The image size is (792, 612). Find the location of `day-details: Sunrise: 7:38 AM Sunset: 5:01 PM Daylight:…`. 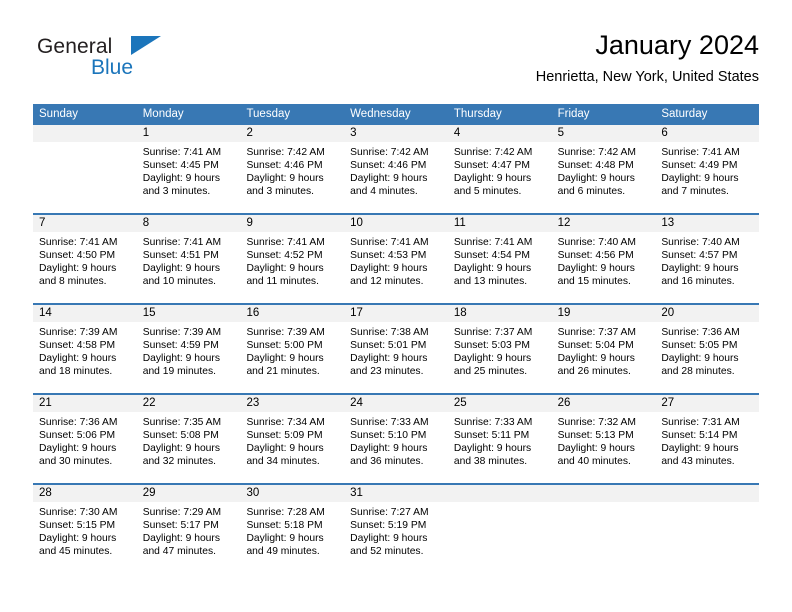

day-details: Sunrise: 7:38 AM Sunset: 5:01 PM Daylight:… is located at coordinates (396, 350).